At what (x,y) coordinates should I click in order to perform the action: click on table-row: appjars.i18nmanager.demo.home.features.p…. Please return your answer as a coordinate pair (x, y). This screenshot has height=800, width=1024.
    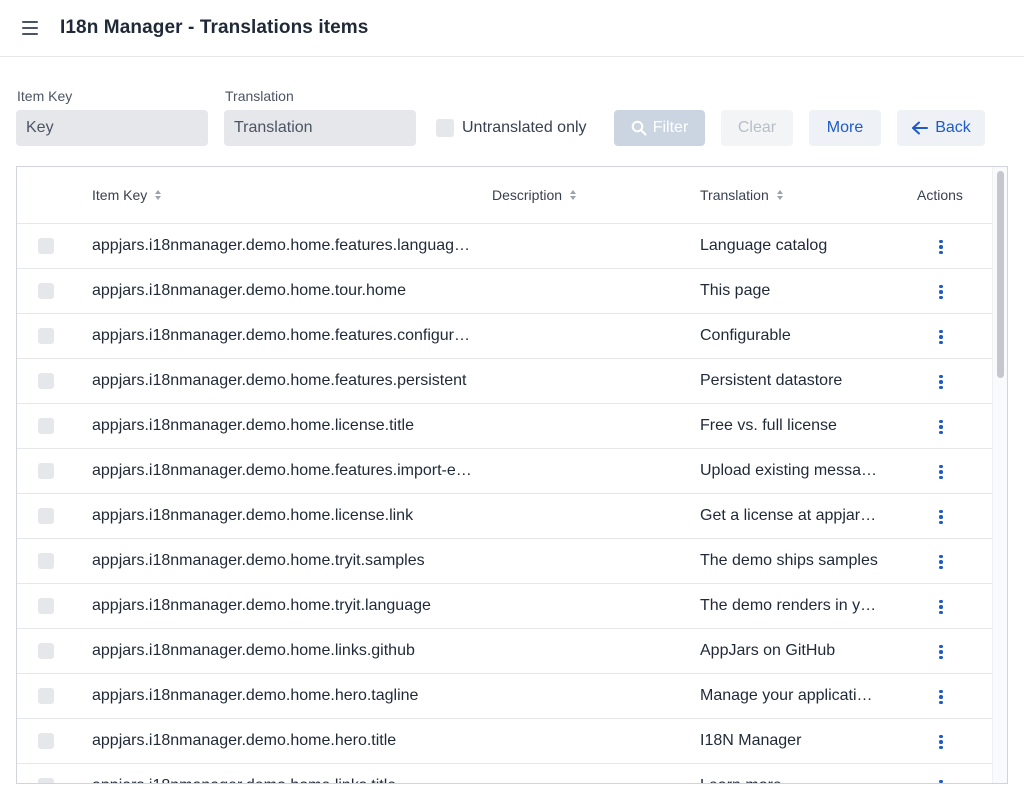
    Looking at the image, I should click on (505, 381).